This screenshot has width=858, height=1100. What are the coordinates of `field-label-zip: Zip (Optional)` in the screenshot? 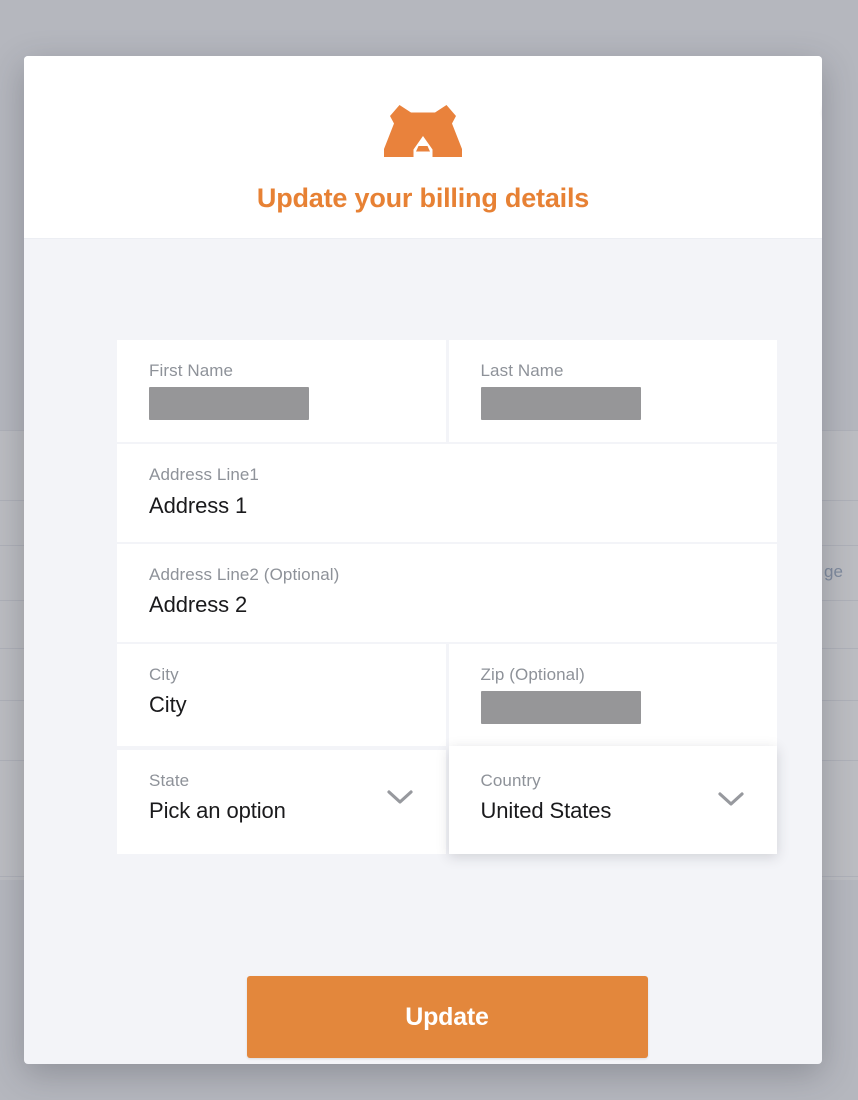 It's located at (532, 674).